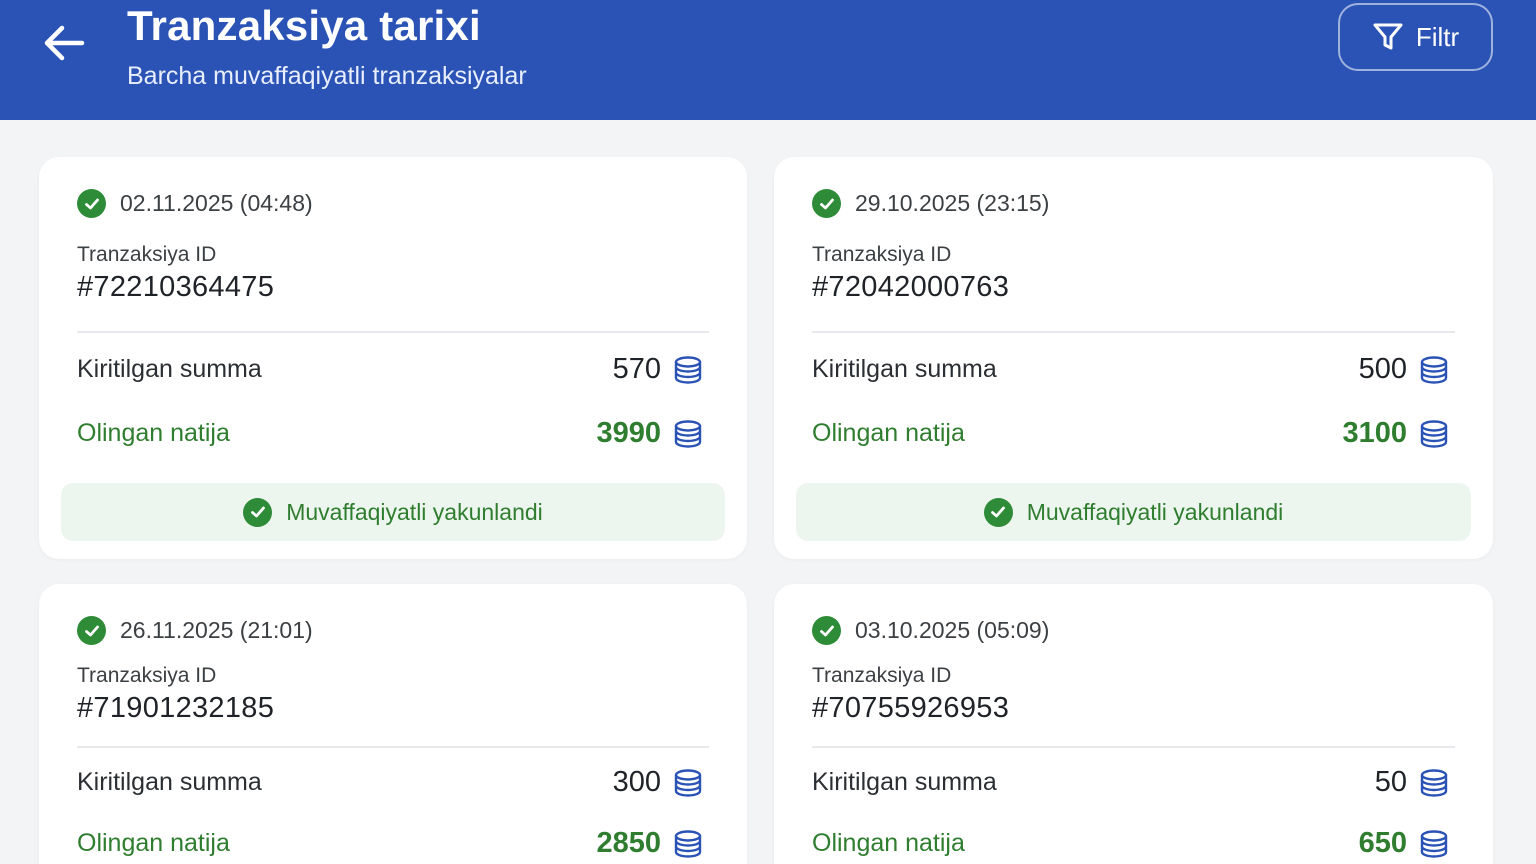  Describe the element at coordinates (1130, 369) in the screenshot. I see `input-amount-row: Kiritilgan summa 500` at that location.